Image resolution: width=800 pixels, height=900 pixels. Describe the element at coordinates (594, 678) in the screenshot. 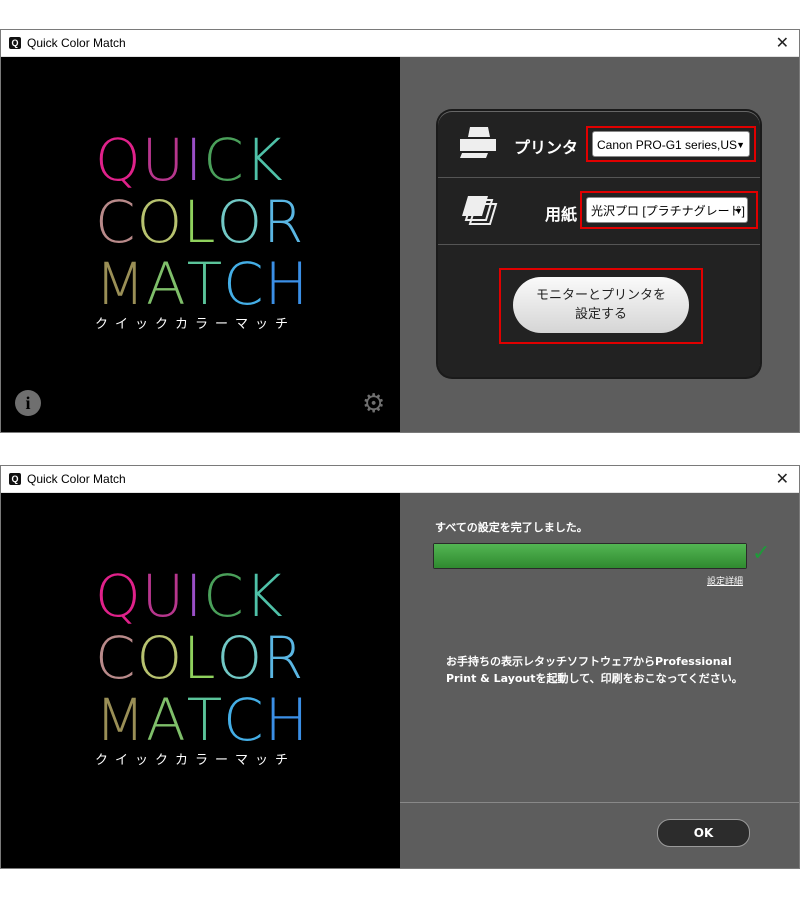

I see `instruction-line2: Print & Layoutを起動して、印刷をおこなってください。` at that location.